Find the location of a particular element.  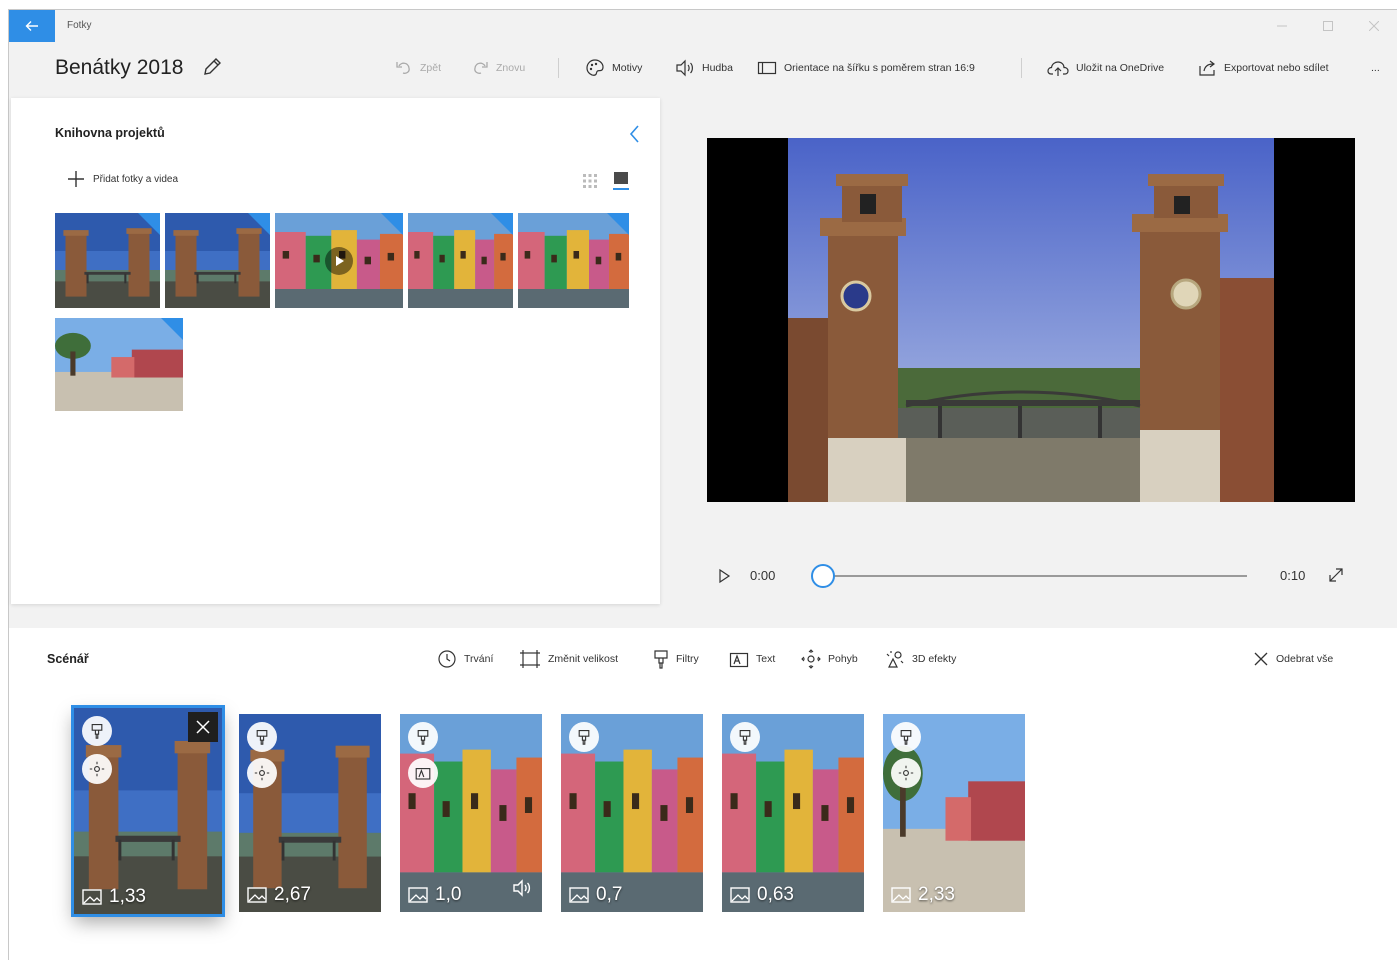

expand-icon is located at coordinates (1336, 575).